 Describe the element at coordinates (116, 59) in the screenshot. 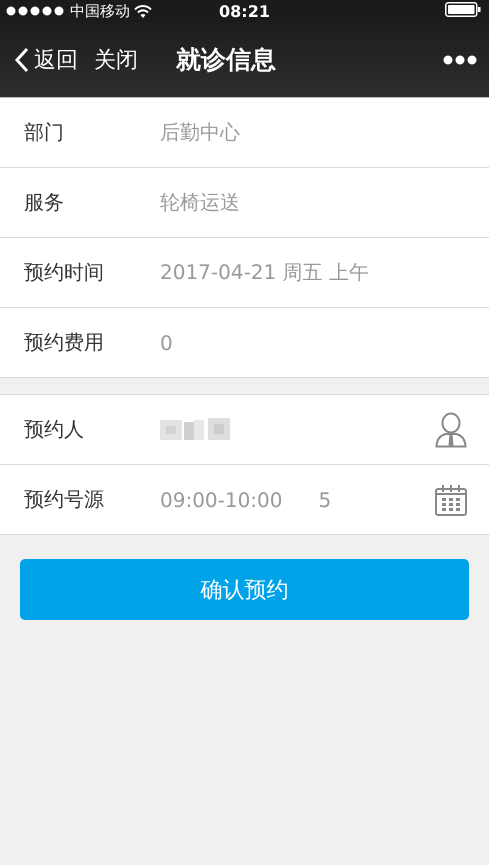

I see `close-button: 关闭` at that location.